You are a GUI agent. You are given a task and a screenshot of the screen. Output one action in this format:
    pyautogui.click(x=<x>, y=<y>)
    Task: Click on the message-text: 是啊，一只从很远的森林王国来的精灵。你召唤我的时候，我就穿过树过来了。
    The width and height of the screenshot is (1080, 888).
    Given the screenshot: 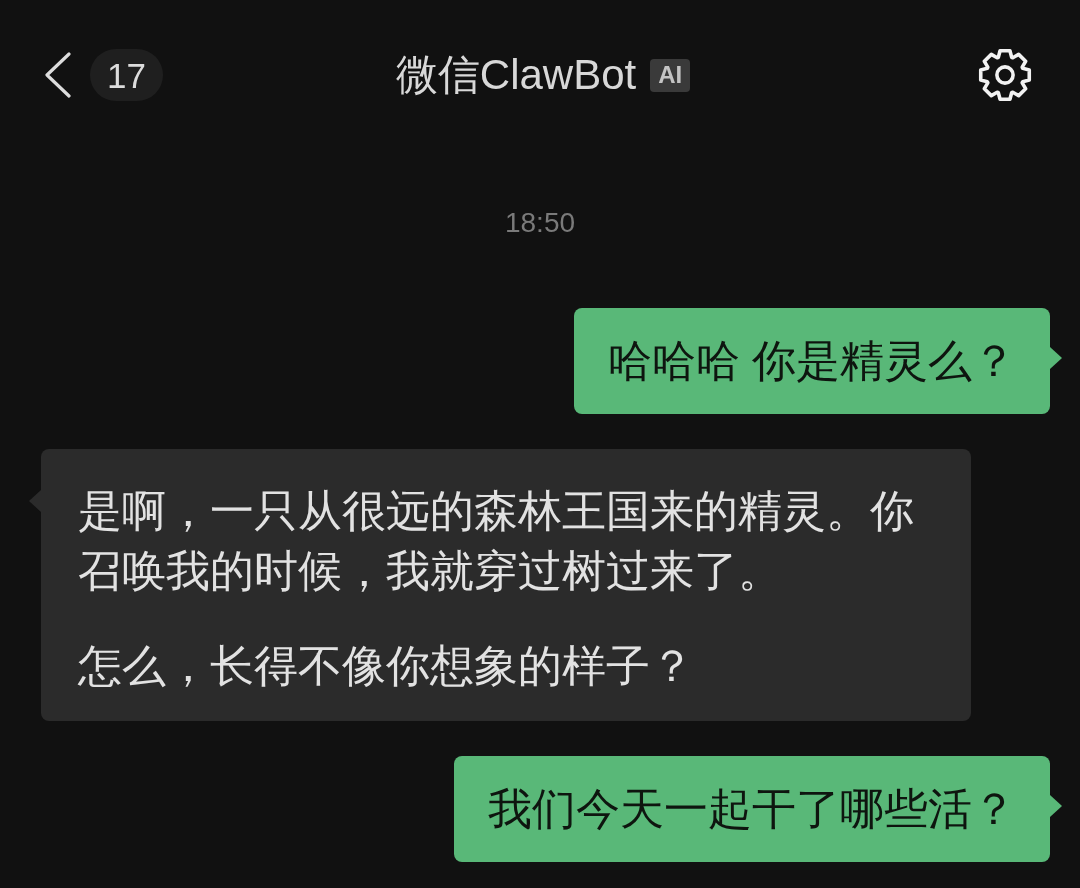 What is the action you would take?
    pyautogui.click(x=496, y=541)
    